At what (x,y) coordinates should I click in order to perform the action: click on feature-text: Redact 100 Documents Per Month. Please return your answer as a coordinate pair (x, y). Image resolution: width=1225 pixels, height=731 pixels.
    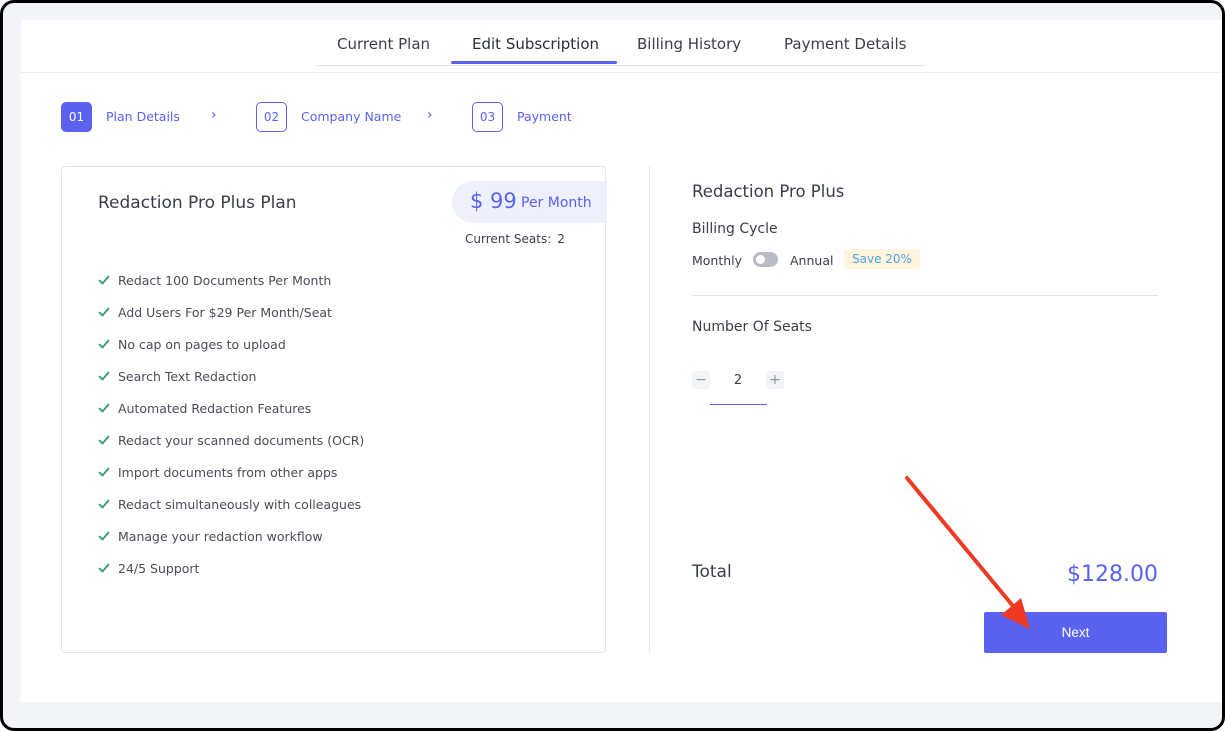
    Looking at the image, I should click on (225, 280).